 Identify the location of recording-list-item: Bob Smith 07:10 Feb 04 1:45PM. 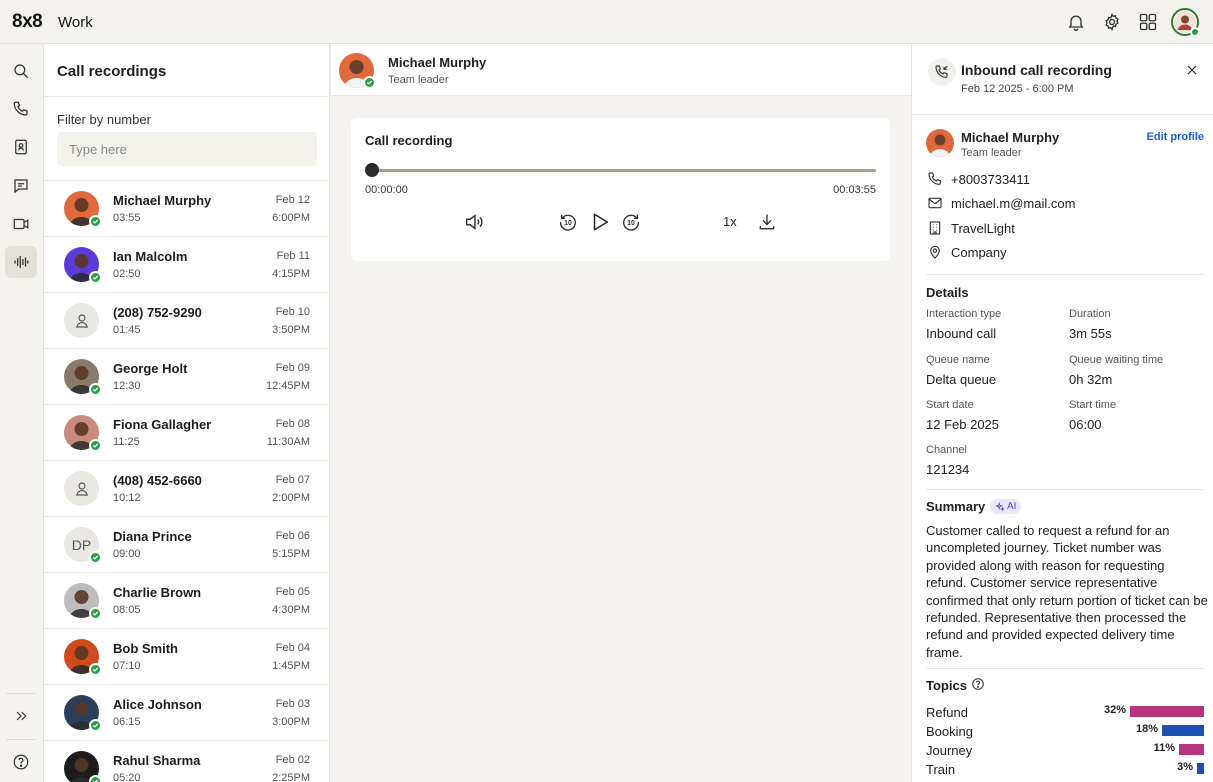
(187, 656).